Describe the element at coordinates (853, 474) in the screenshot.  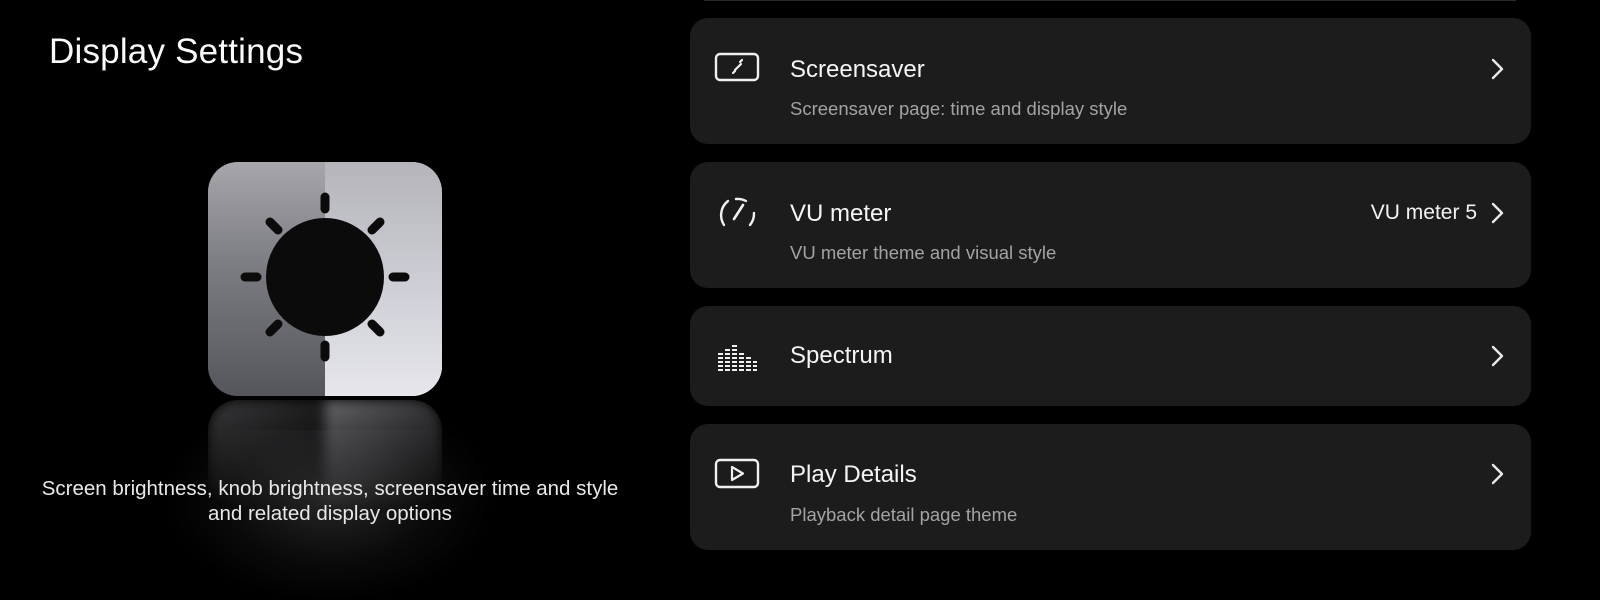
I see `setting-title: Play Details` at that location.